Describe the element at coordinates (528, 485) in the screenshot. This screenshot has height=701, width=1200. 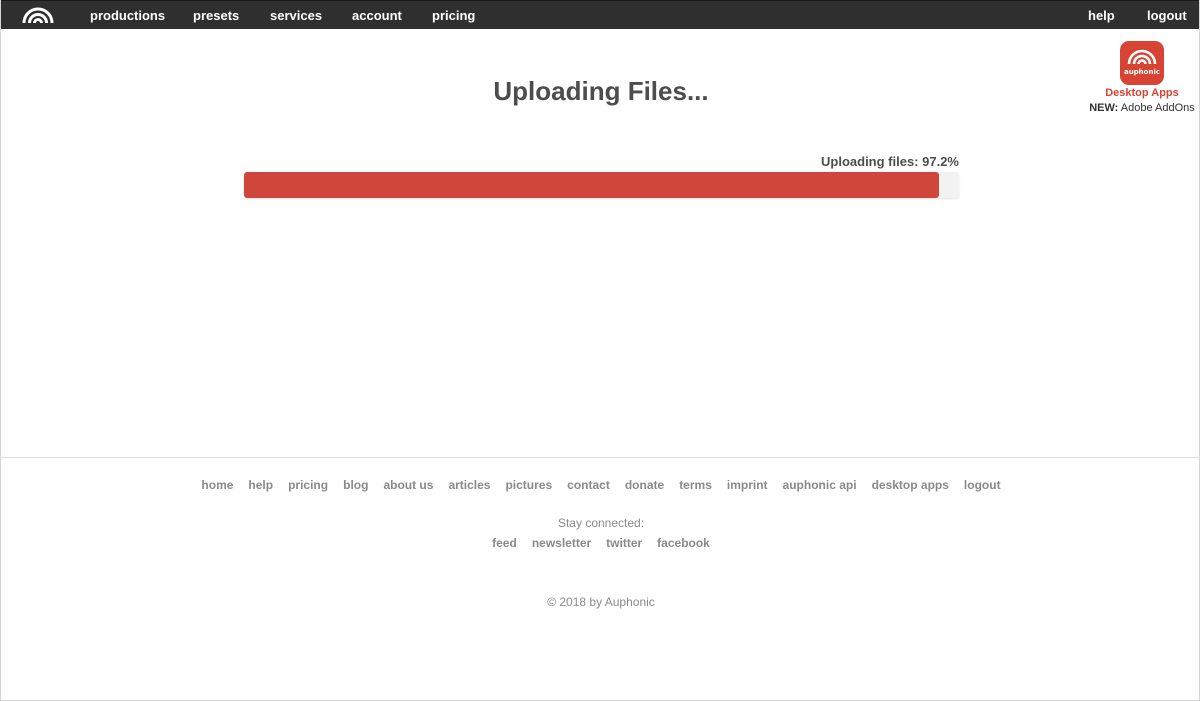
I see `footer-link-pictures: pictures` at that location.